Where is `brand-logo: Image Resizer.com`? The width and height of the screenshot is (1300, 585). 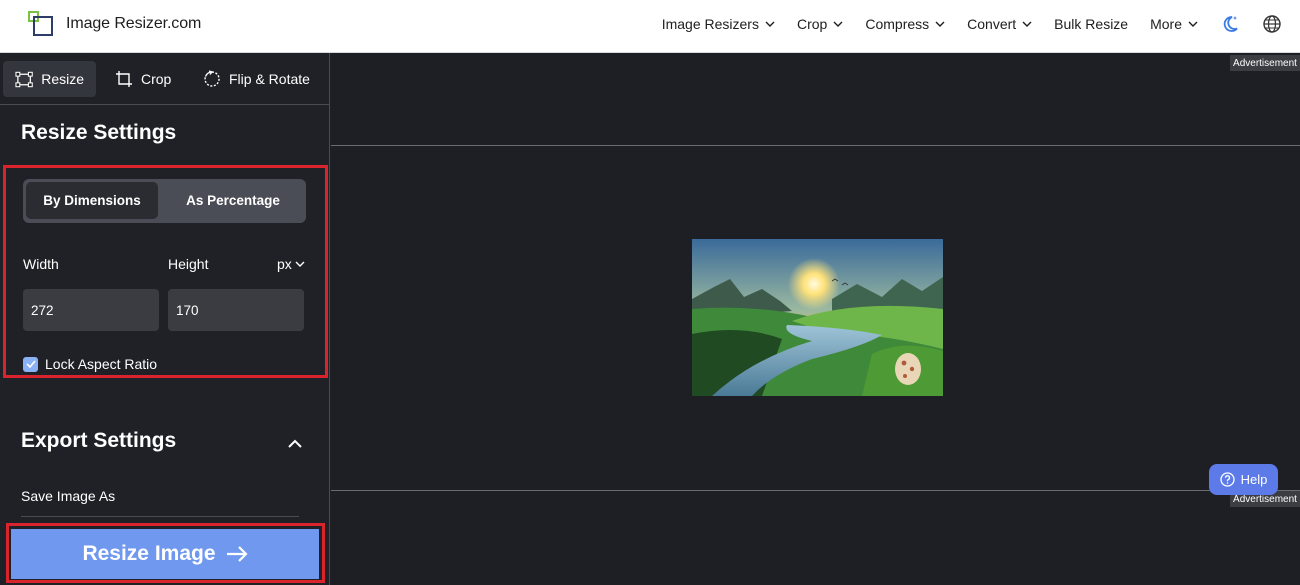 brand-logo: Image Resizer.com is located at coordinates (114, 24).